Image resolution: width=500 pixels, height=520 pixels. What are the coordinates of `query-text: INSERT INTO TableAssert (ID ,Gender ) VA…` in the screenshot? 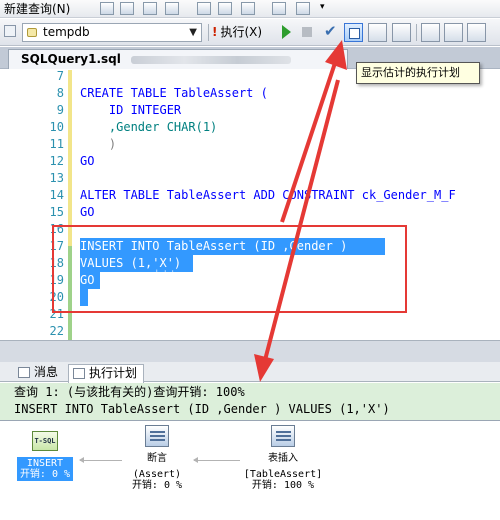 It's located at (202, 409).